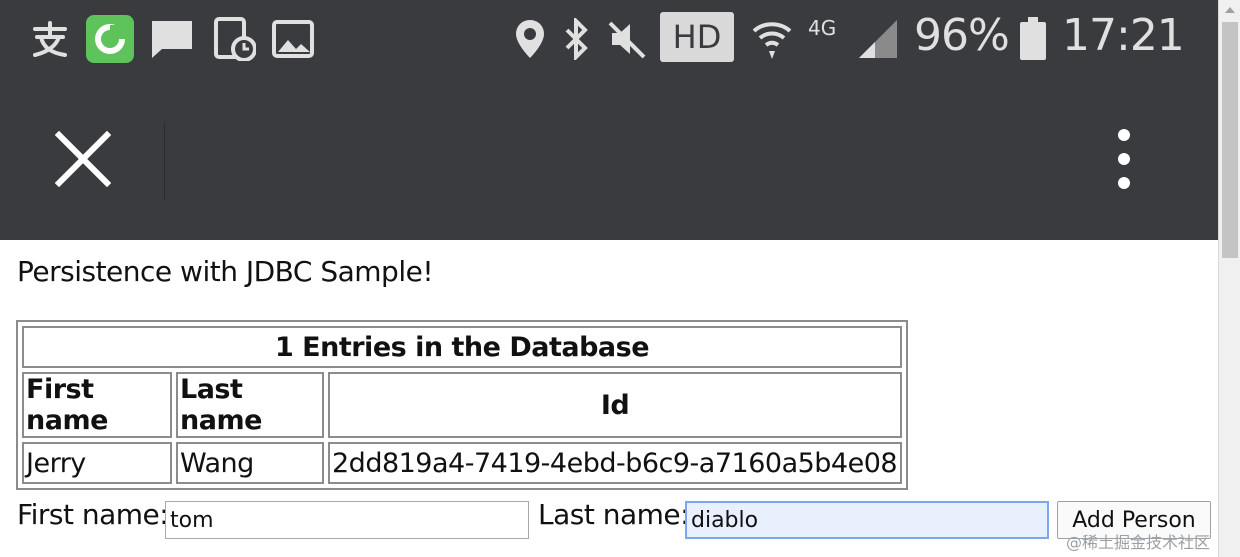 Image resolution: width=1240 pixels, height=557 pixels. What do you see at coordinates (614, 514) in the screenshot?
I see `last-name-label: Last name:` at bounding box center [614, 514].